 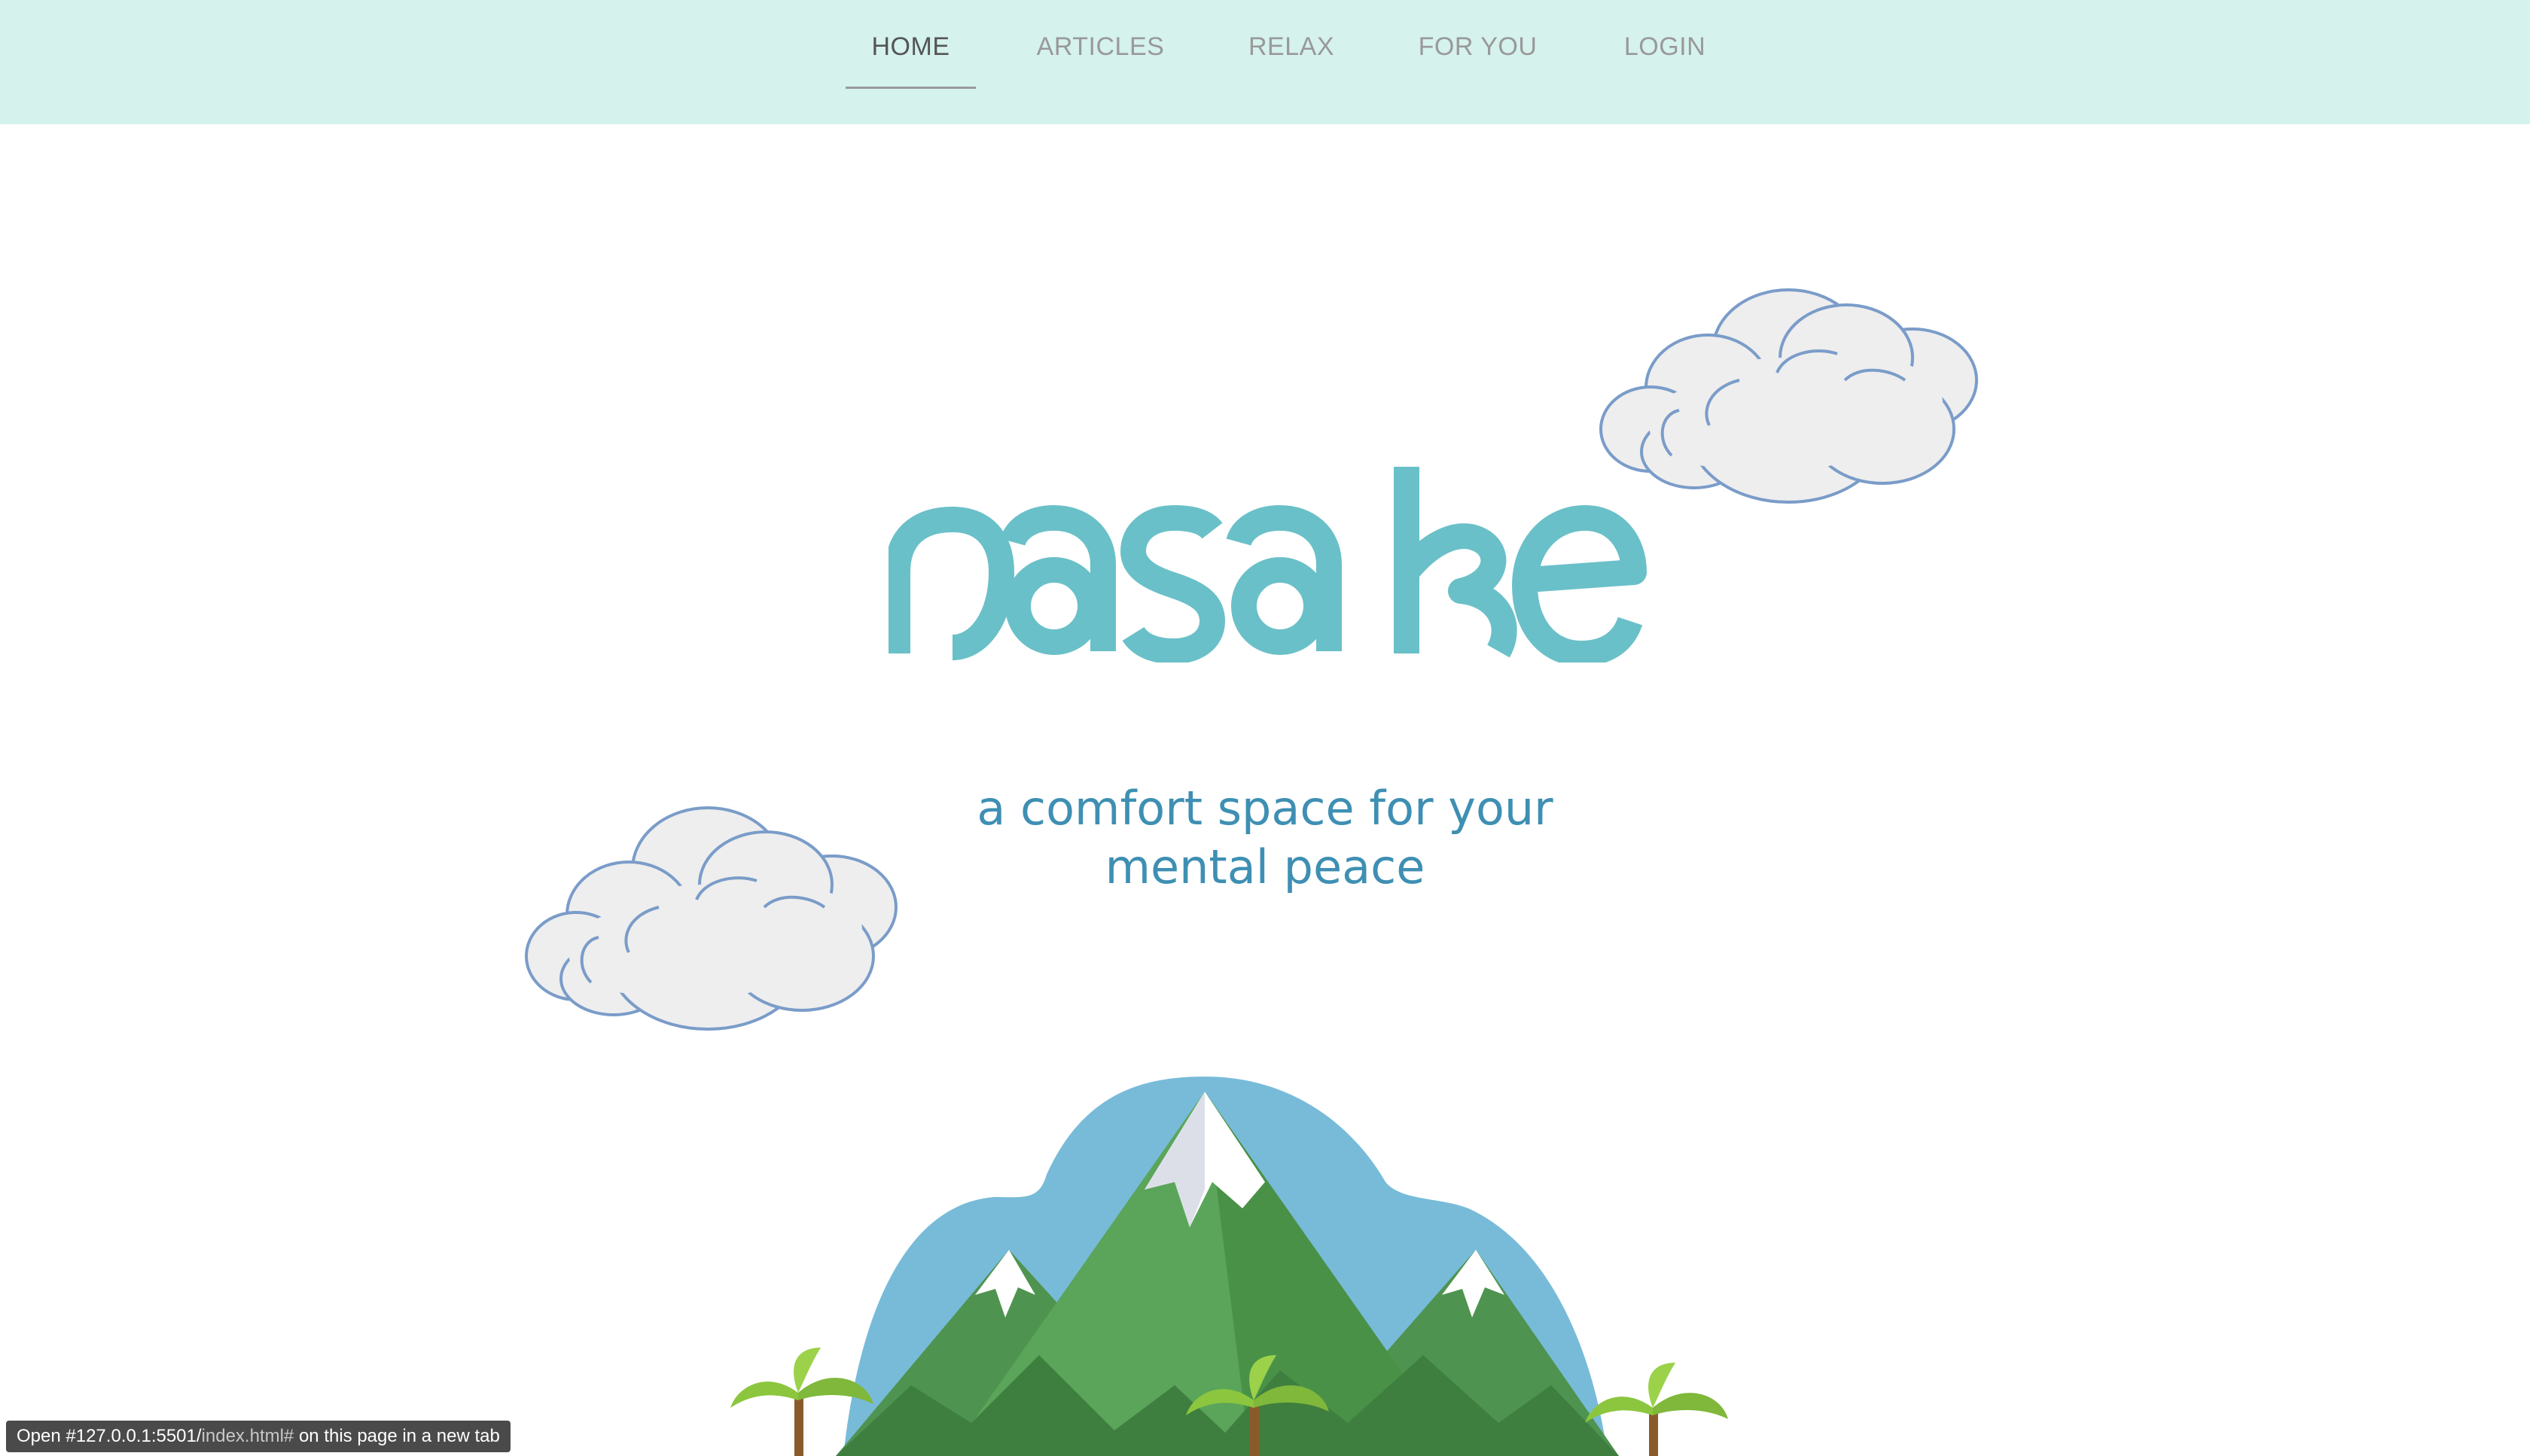 I want to click on tagline-line-2: mental peace, so click(x=1265, y=866).